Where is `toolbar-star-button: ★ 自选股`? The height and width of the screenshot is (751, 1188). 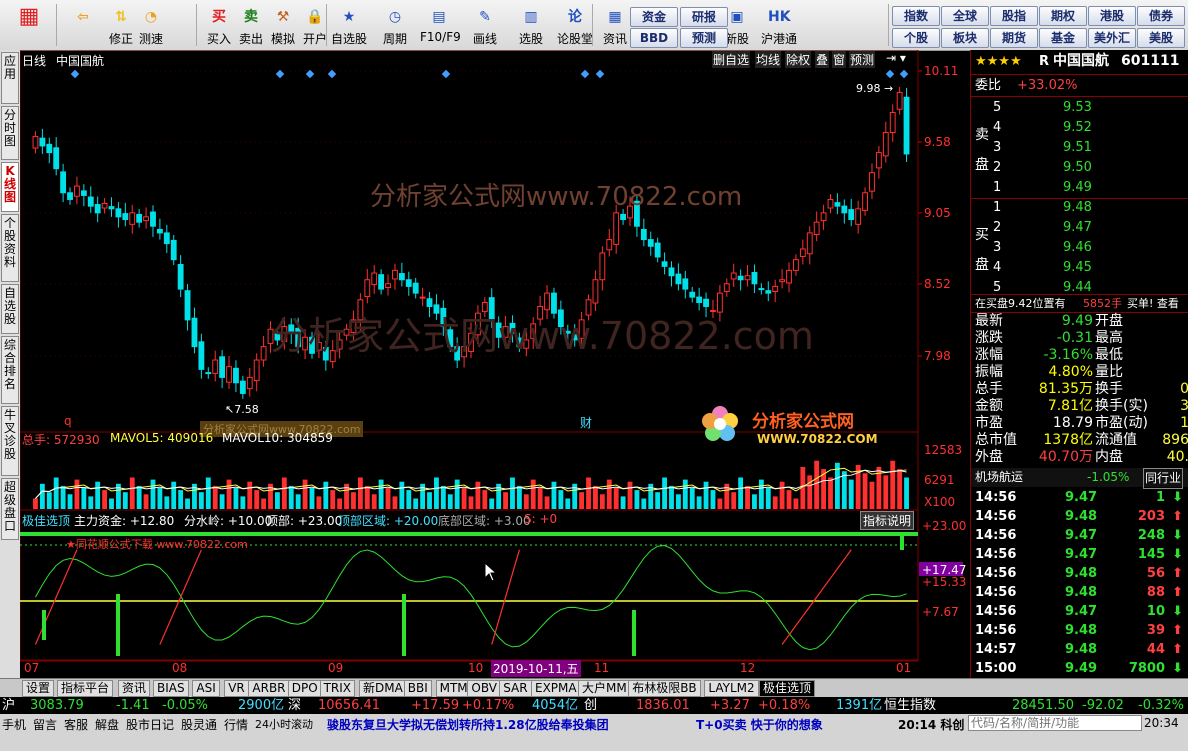 toolbar-star-button: ★ 自选股 is located at coordinates (349, 26).